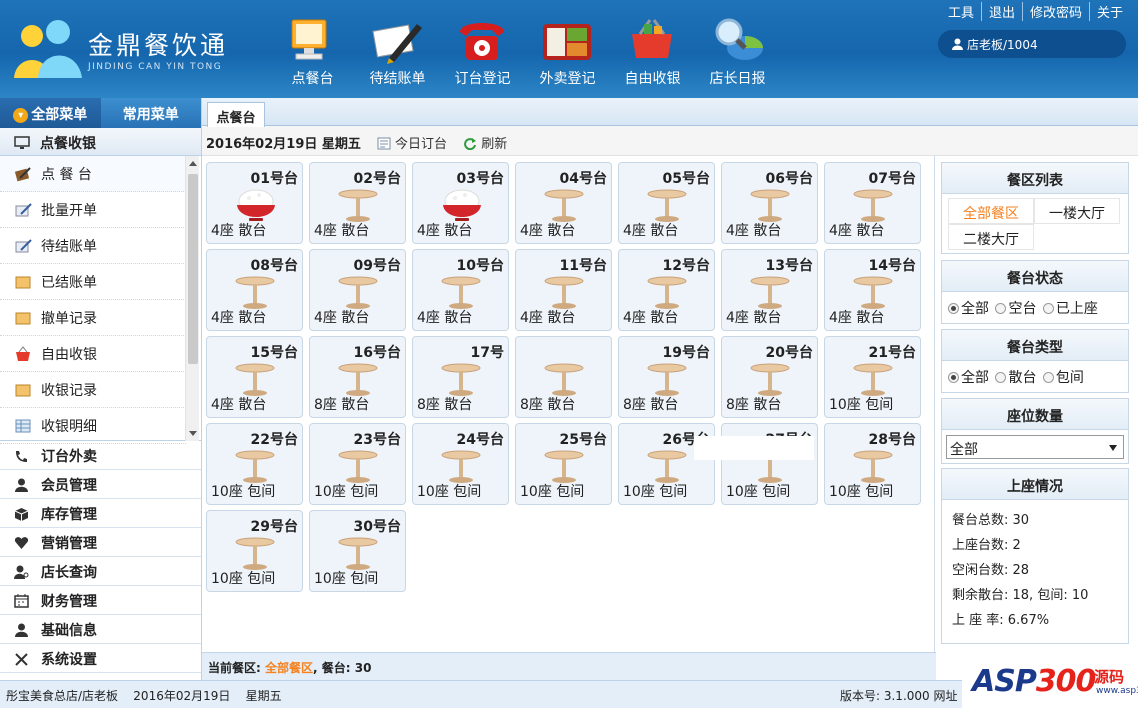 Image resolution: width=1138 pixels, height=708 pixels. Describe the element at coordinates (412, 144) in the screenshot. I see `today-reservations-button: 今日订台` at that location.